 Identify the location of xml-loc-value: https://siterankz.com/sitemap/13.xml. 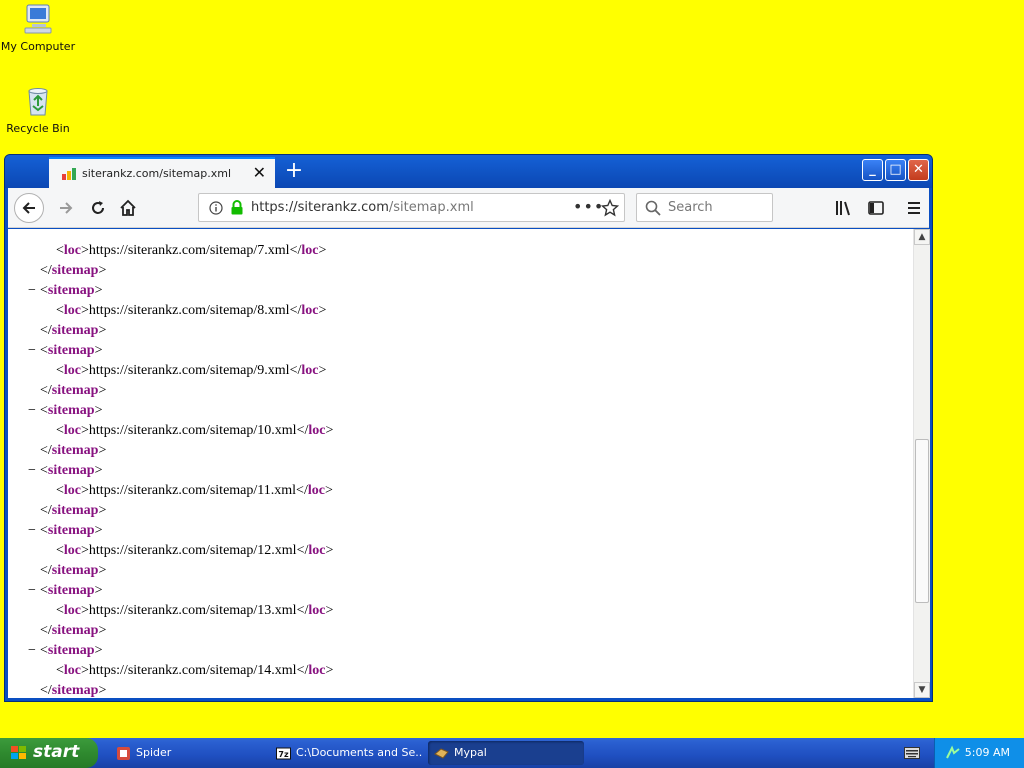
(192, 610).